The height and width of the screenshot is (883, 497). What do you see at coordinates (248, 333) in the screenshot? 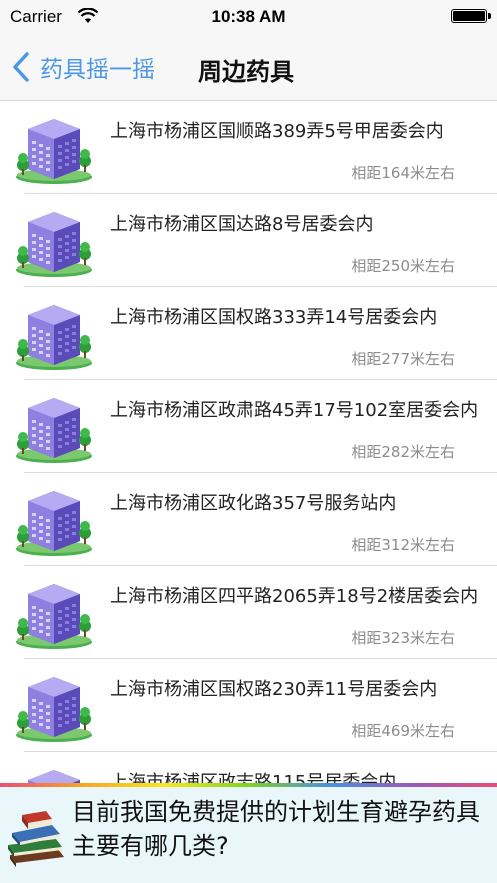
I see `list-item: 上海市杨浦区国权路333弄14号居委会内 相距277米左右` at bounding box center [248, 333].